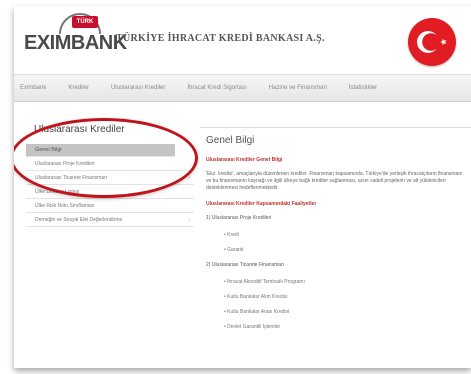 The height and width of the screenshot is (374, 471). I want to click on logo-text: EXIMBANK, so click(75, 43).